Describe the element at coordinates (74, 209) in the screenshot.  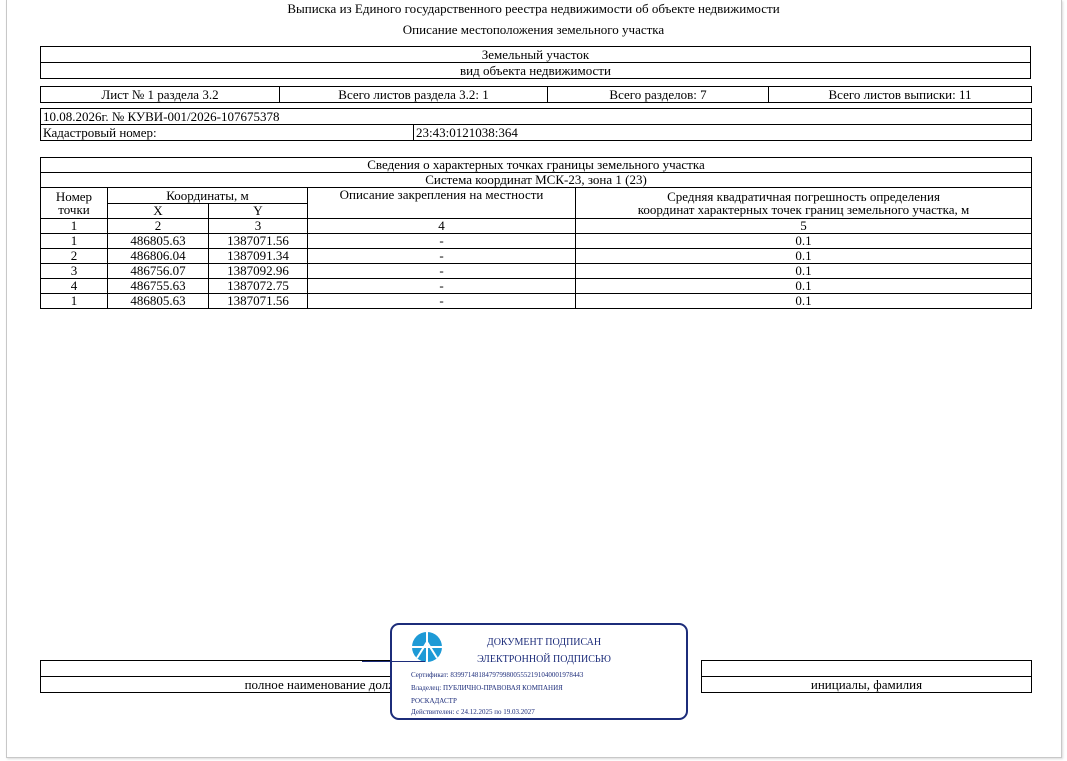
I see `col-point-number-line2: точки` at that location.